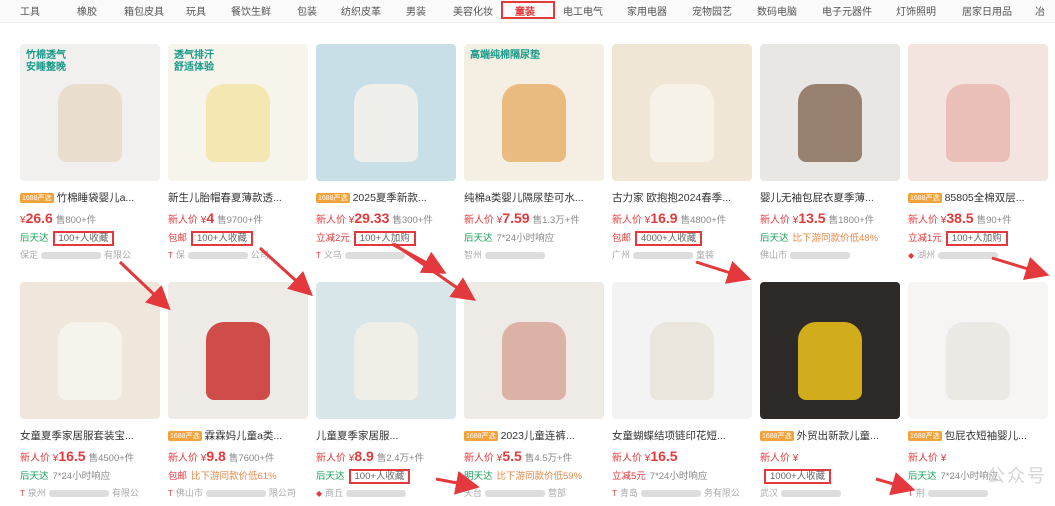  Describe the element at coordinates (118, 255) in the screenshot. I see `shop-name-suffix: 有限公` at that location.